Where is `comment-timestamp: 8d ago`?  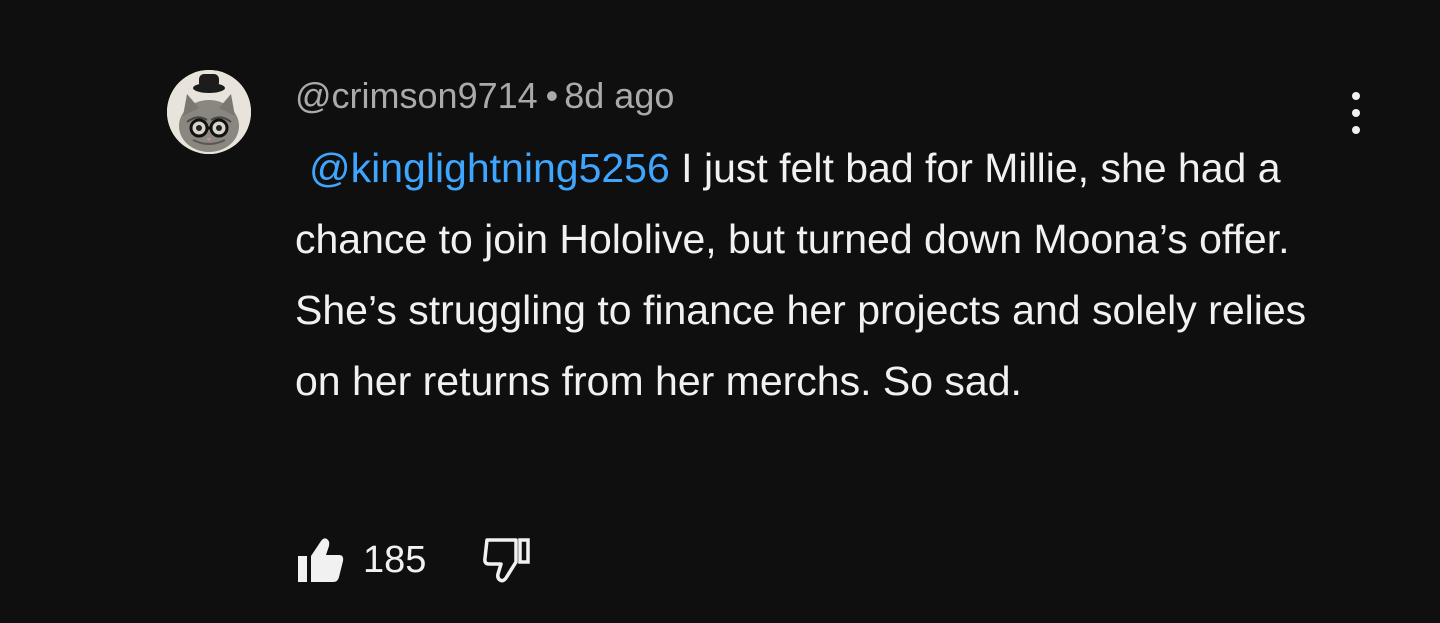
comment-timestamp: 8d ago is located at coordinates (619, 95).